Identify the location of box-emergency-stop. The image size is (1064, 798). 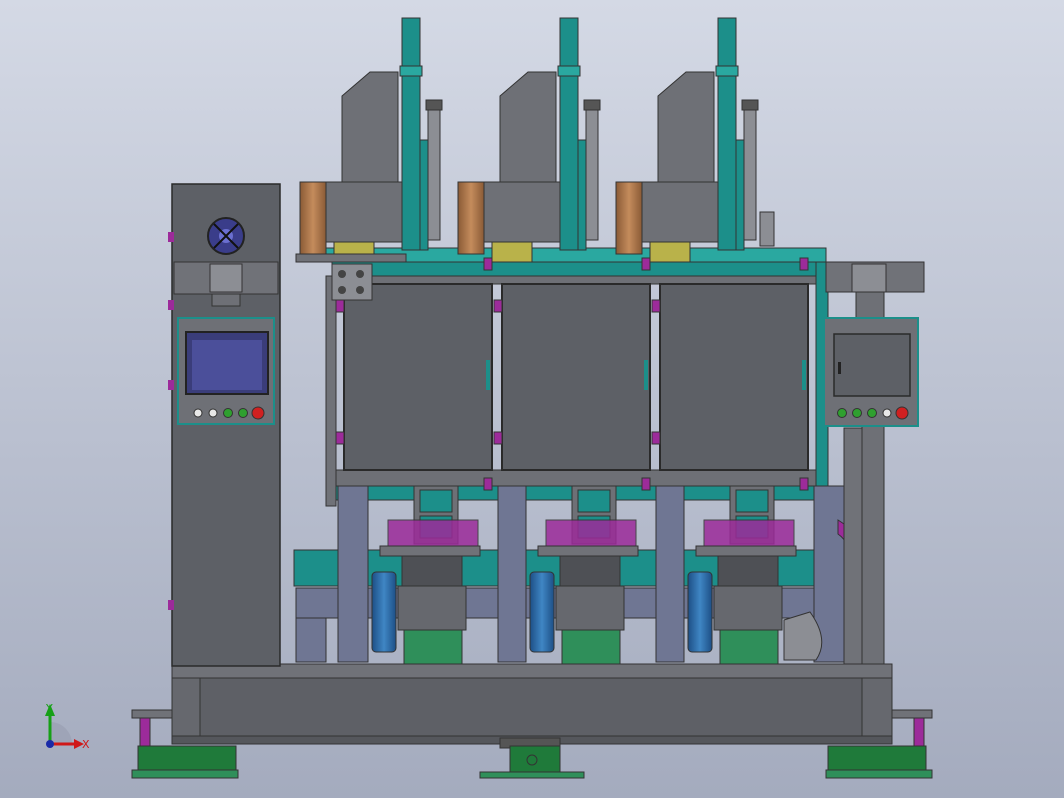
(902, 413).